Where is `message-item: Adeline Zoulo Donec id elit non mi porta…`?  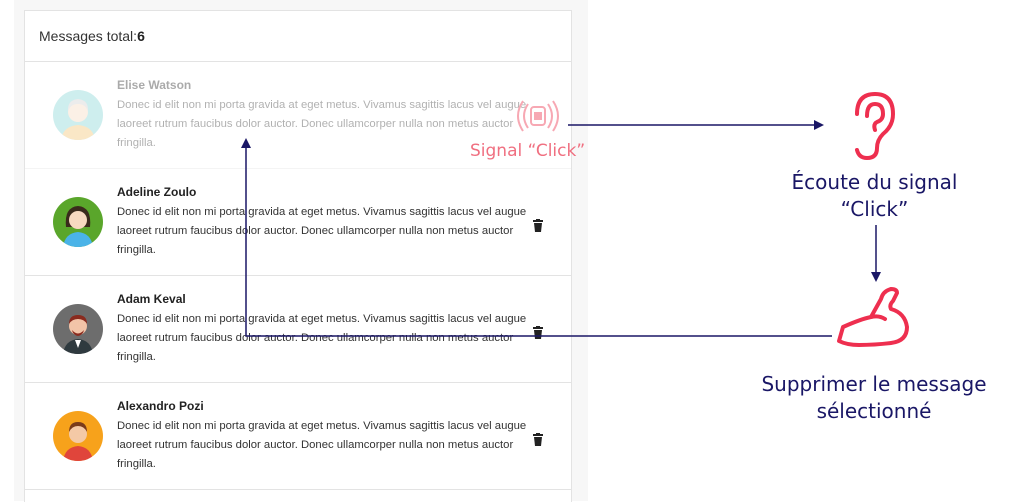 message-item: Adeline Zoulo Donec id elit non mi porta… is located at coordinates (298, 222).